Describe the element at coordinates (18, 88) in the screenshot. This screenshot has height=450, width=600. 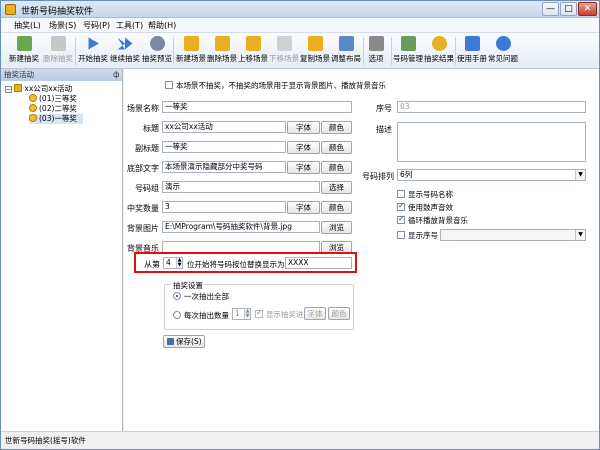
I see `activity-icon` at that location.